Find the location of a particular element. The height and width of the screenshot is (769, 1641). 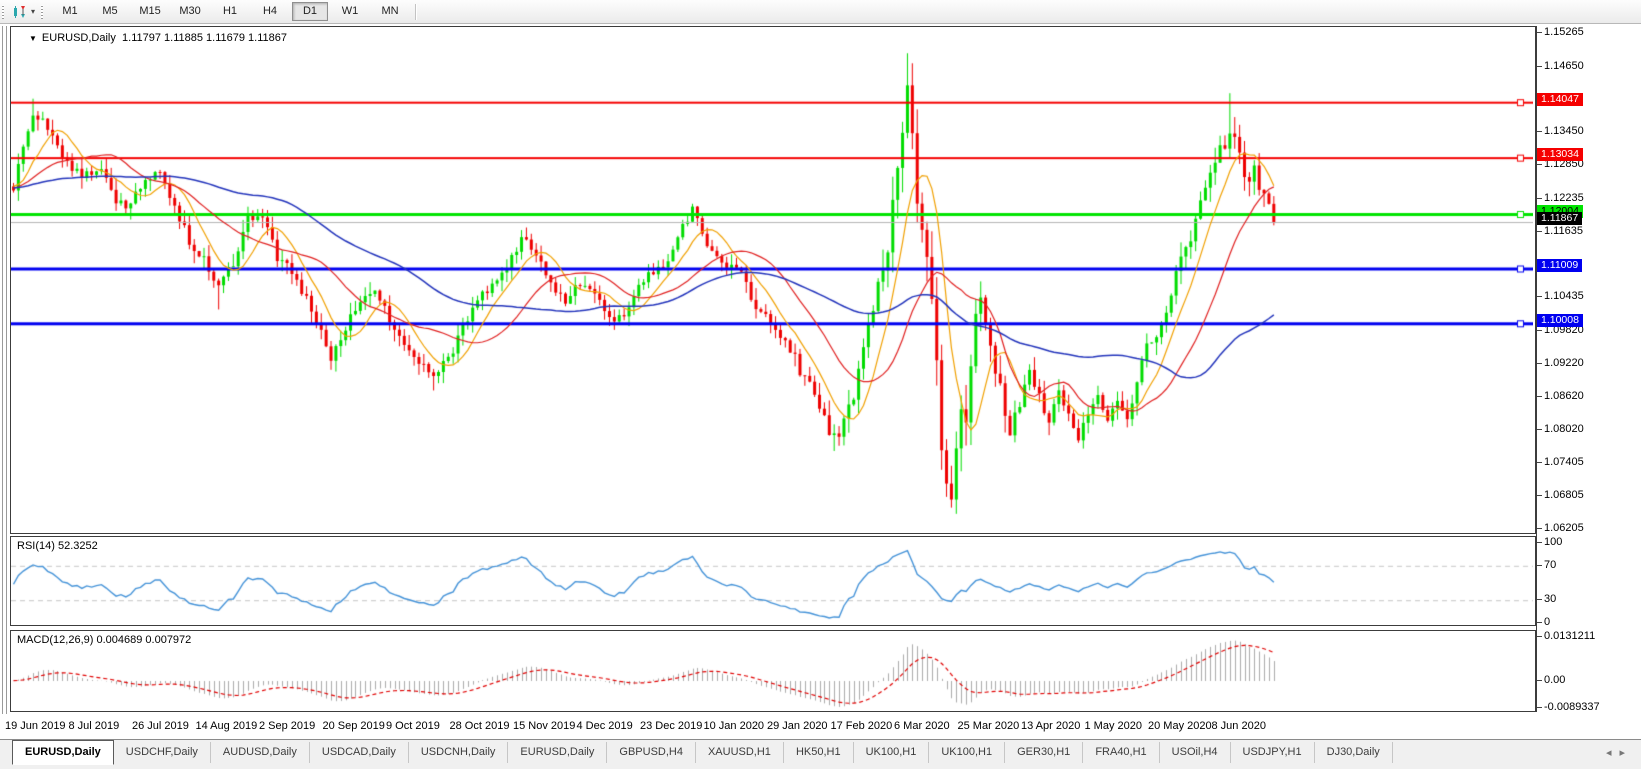

date-label: 20 Sep 2019 is located at coordinates (353, 726).